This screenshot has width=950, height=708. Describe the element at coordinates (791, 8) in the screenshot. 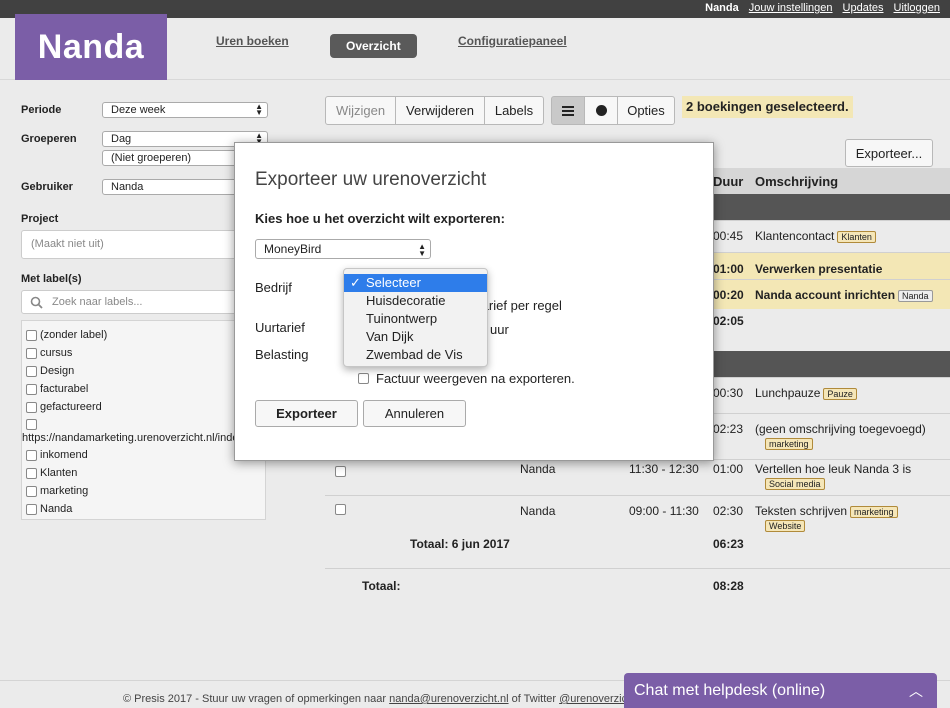

I see `settings-link: Jouw instellingen` at that location.